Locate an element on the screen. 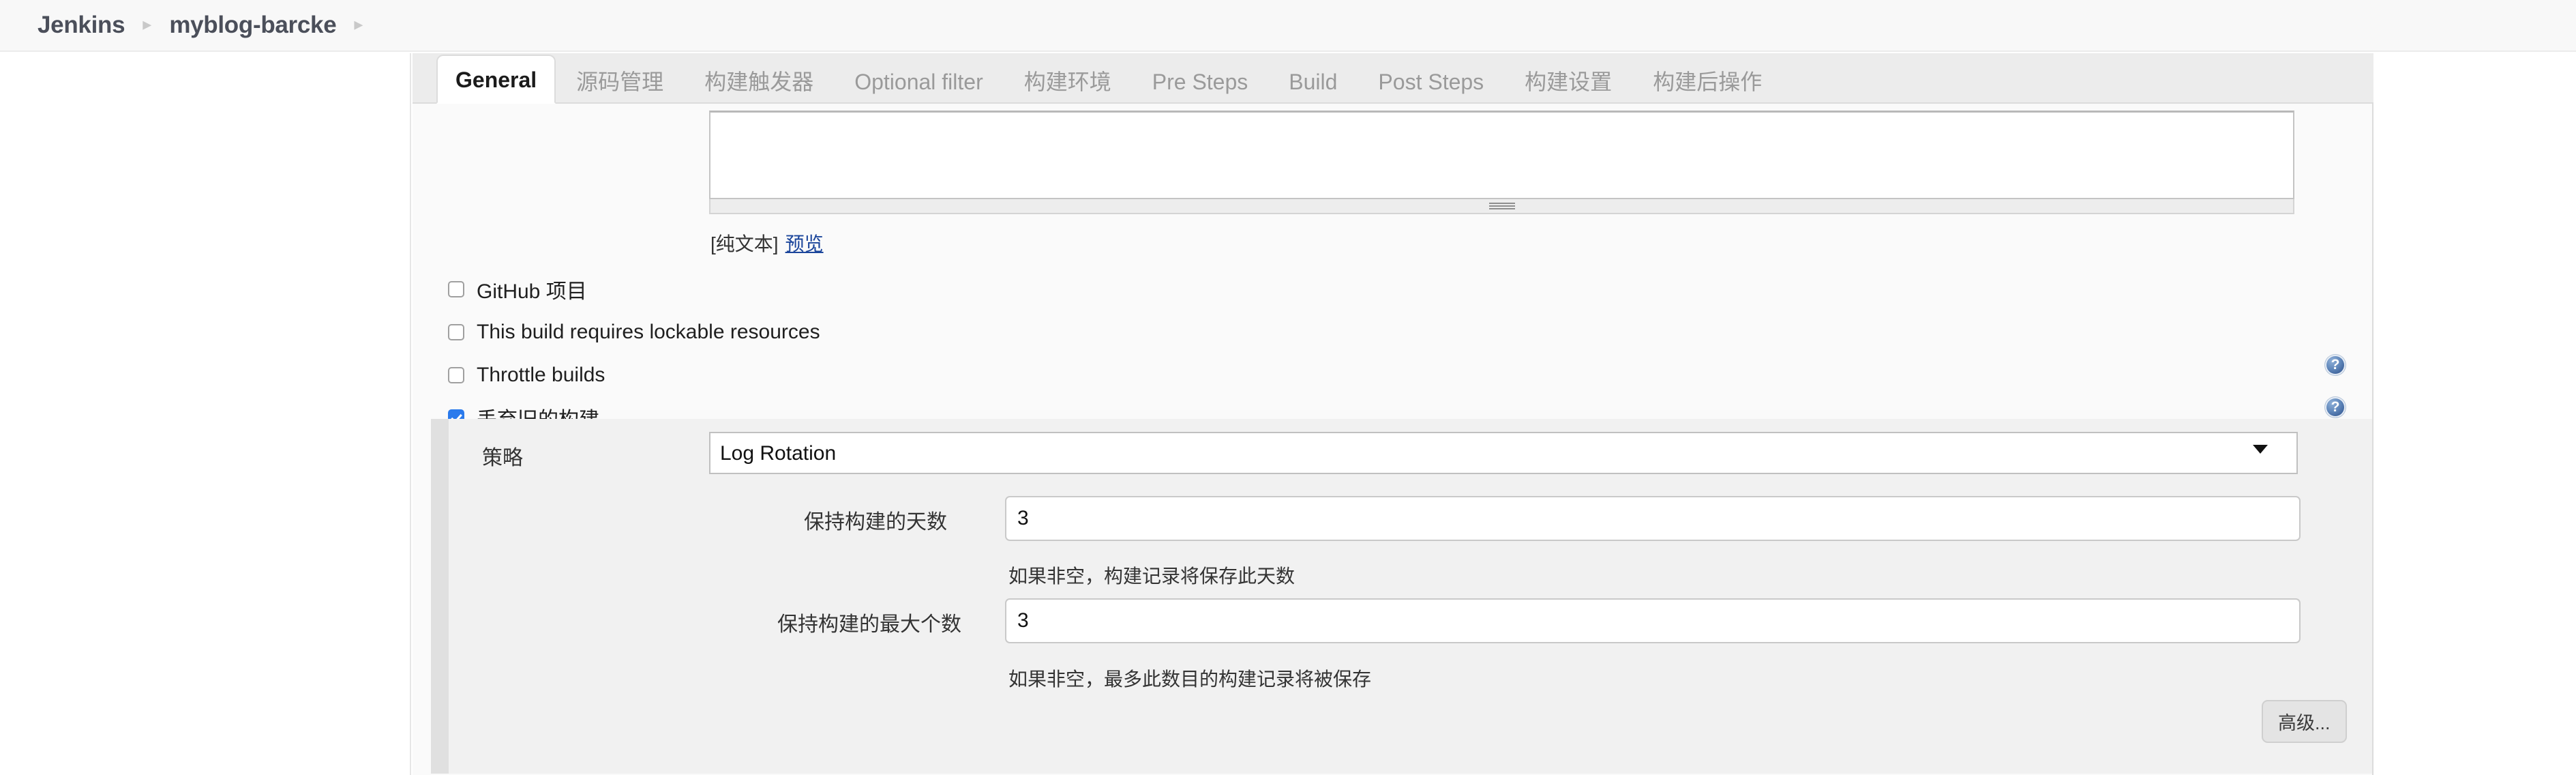 The height and width of the screenshot is (775, 2576). throttle-builds-label: Throttle builds is located at coordinates (541, 375).